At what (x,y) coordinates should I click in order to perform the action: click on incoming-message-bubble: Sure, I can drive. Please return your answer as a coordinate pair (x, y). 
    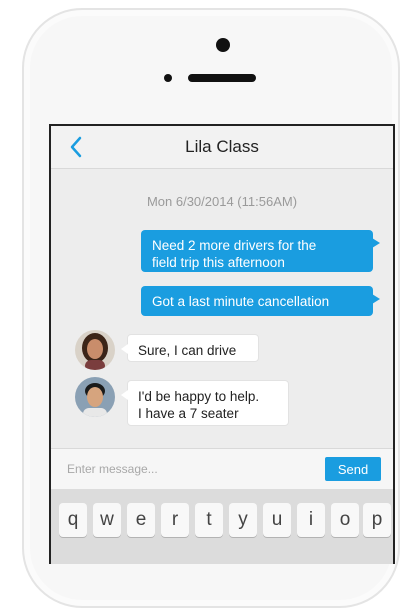
    Looking at the image, I should click on (190, 348).